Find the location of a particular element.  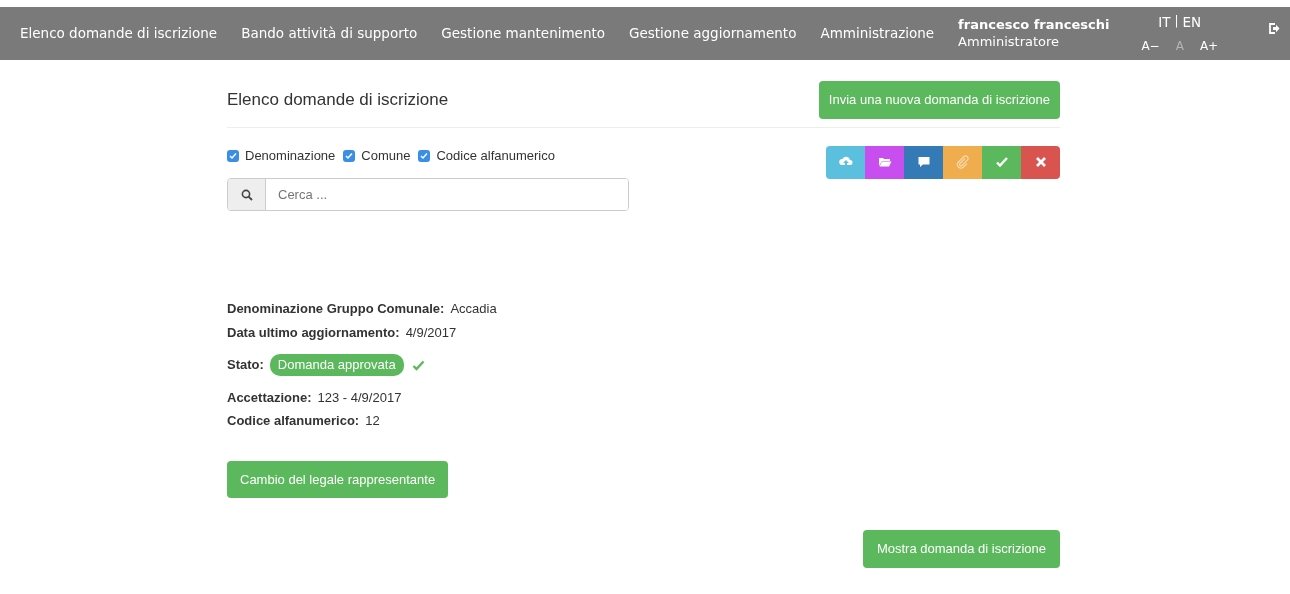

field-label: Data ultimo aggiornamento: is located at coordinates (313, 332).